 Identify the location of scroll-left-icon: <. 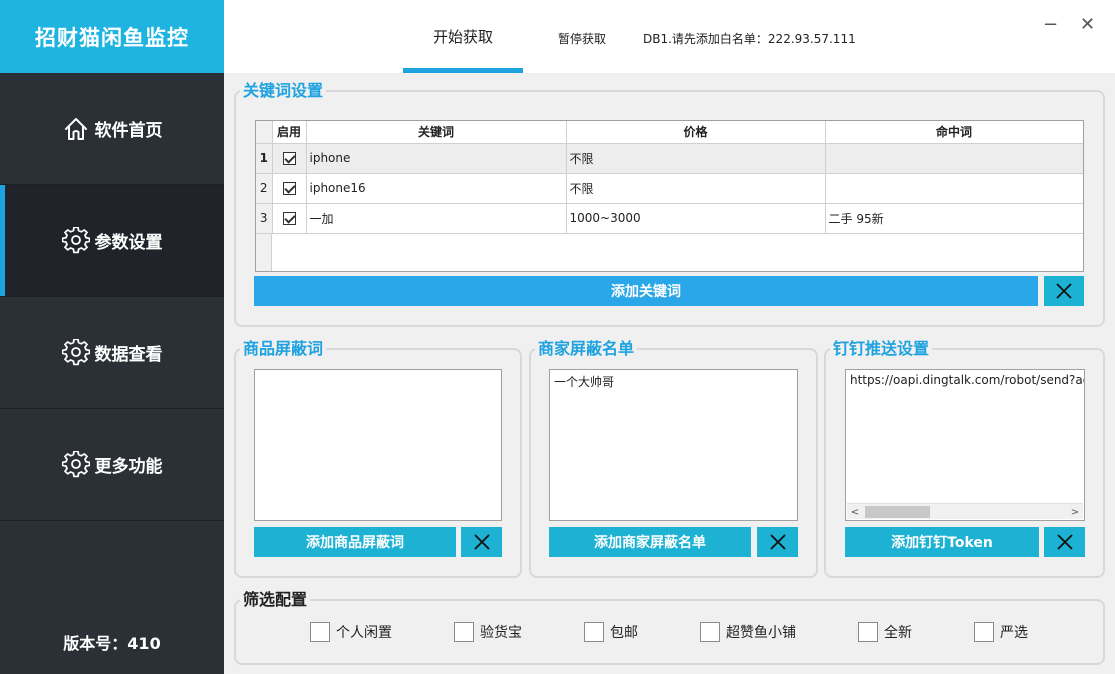
(855, 512).